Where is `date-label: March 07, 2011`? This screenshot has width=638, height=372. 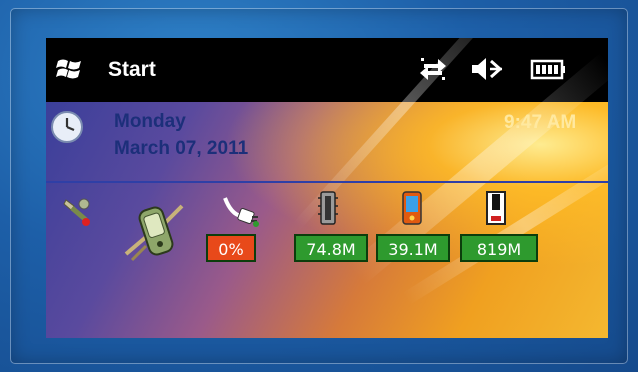
date-label: March 07, 2011 is located at coordinates (181, 149).